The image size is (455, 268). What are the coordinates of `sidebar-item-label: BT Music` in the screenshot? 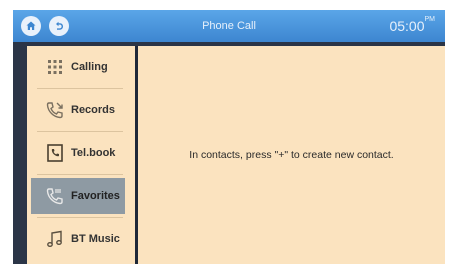 It's located at (95, 239).